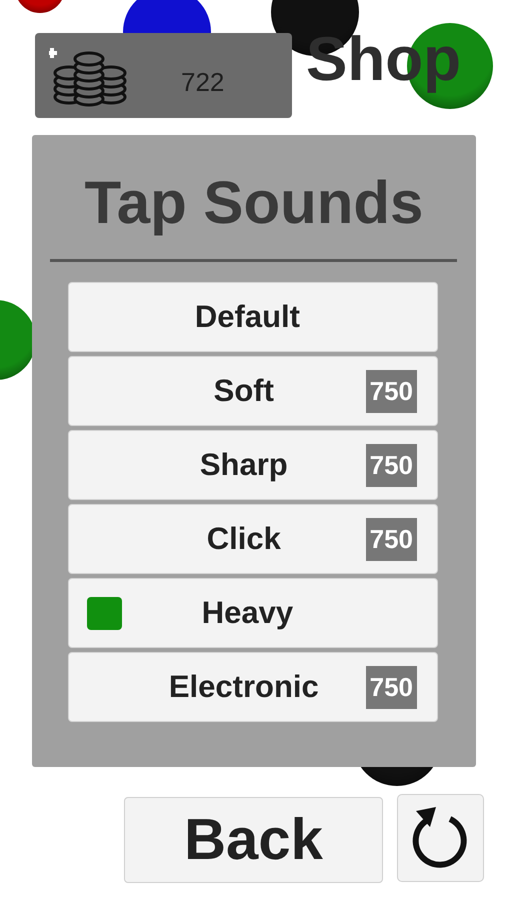  What do you see at coordinates (243, 687) in the screenshot?
I see `sound-label: Electronic` at bounding box center [243, 687].